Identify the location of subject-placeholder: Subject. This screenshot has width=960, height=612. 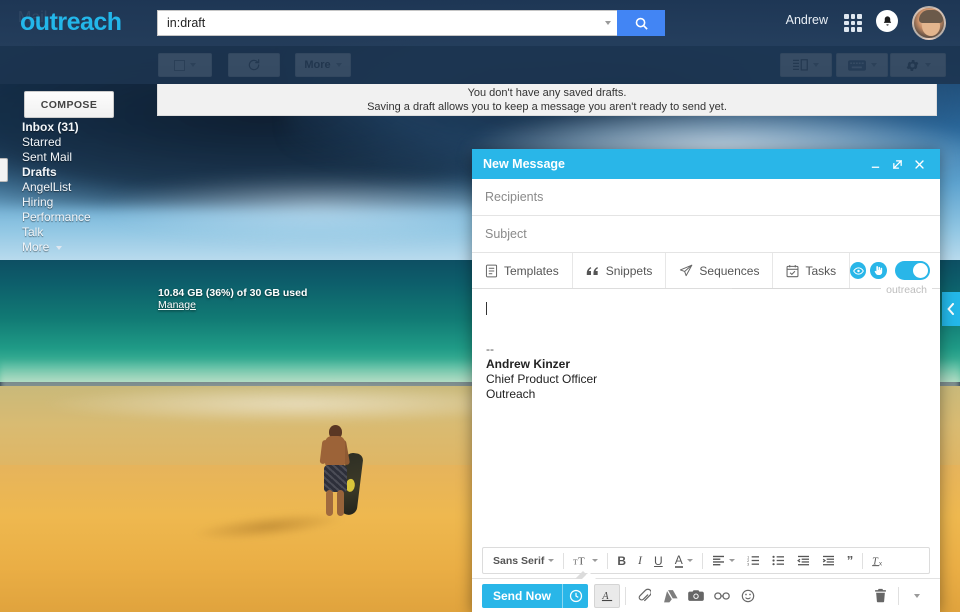
(506, 234).